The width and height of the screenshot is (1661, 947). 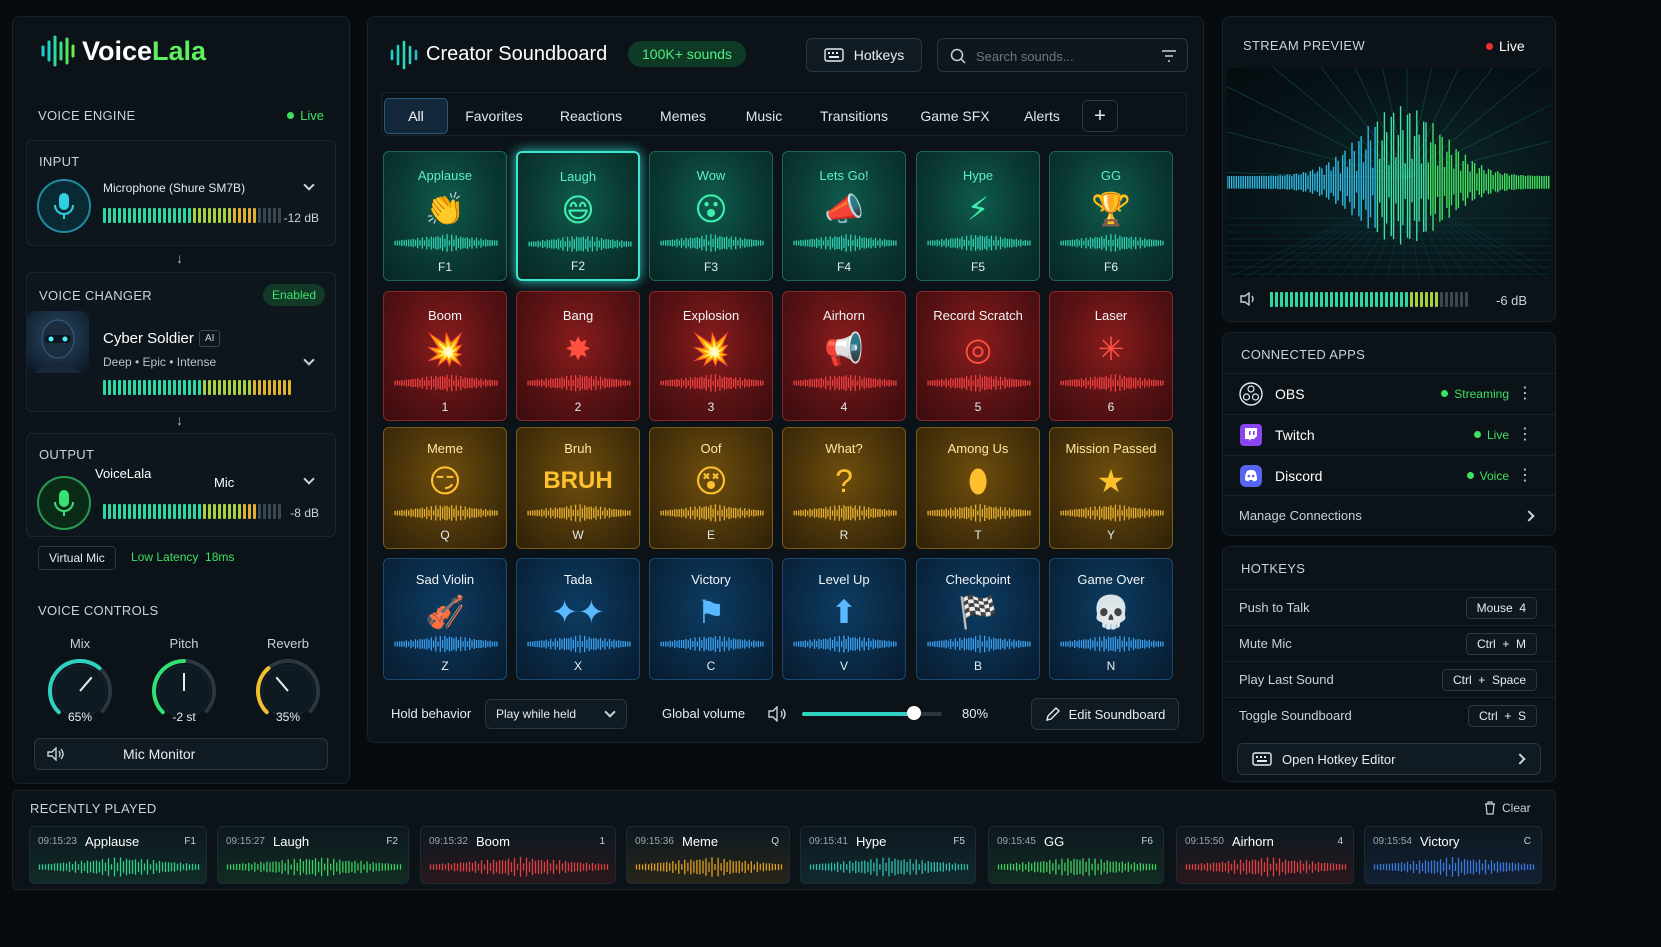 I want to click on sound-tile-laser: Laser ✳ 6, so click(x=1111, y=356).